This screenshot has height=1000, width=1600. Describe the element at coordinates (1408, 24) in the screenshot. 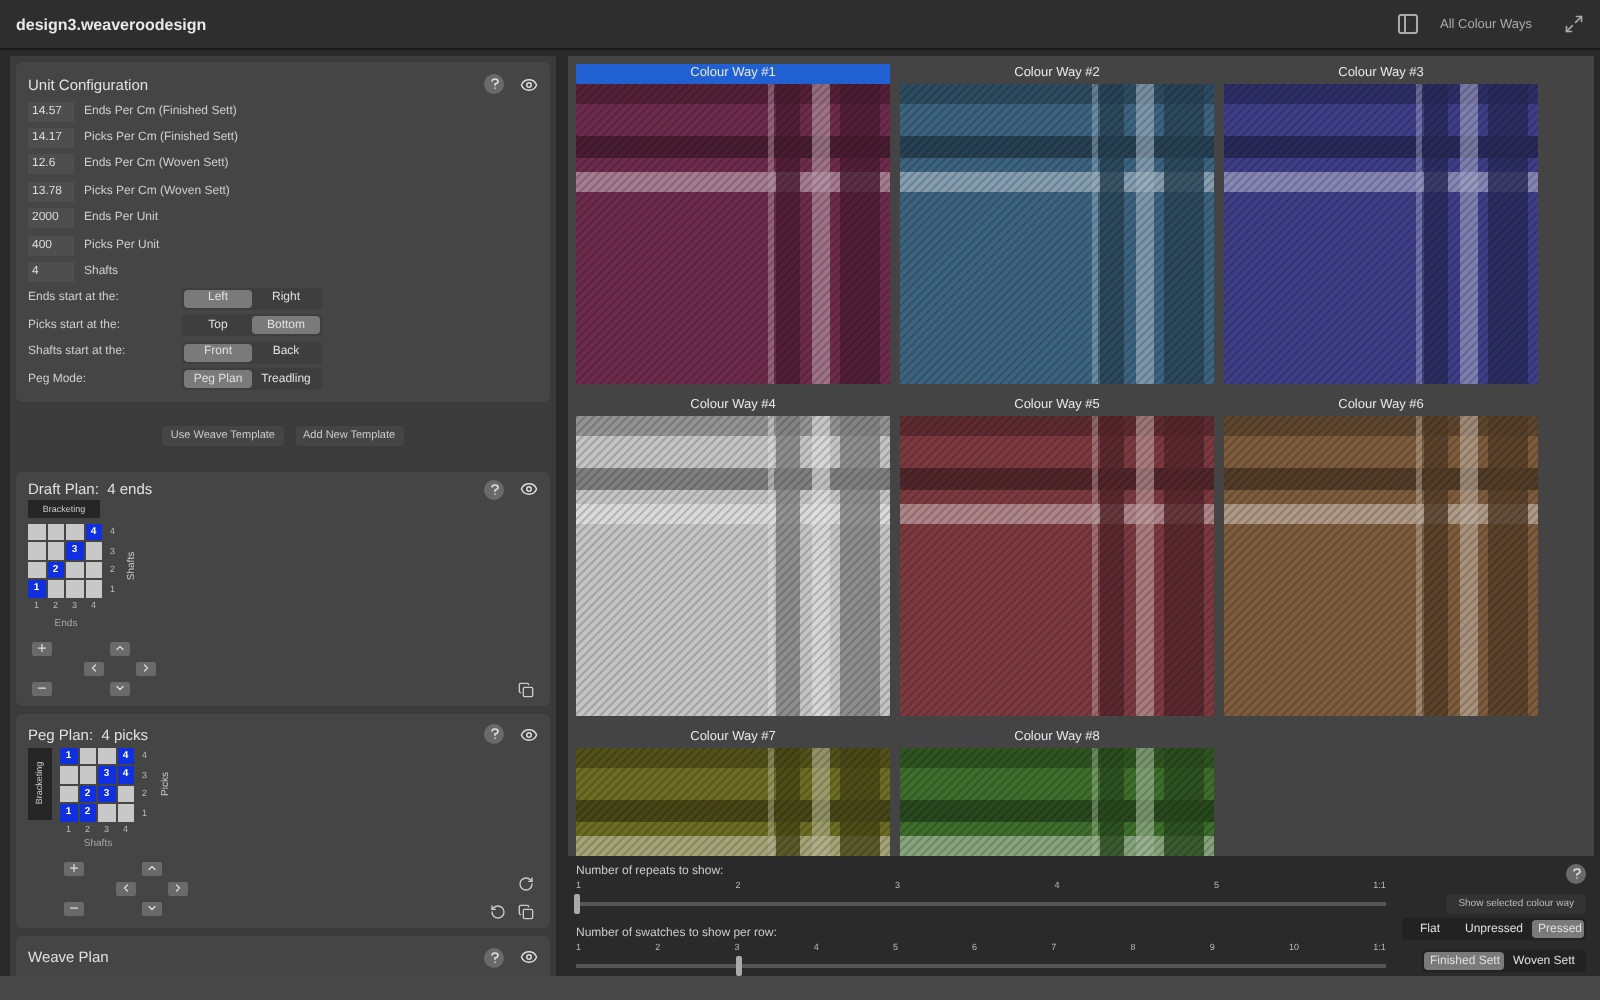

I see `sidebar-icon` at that location.